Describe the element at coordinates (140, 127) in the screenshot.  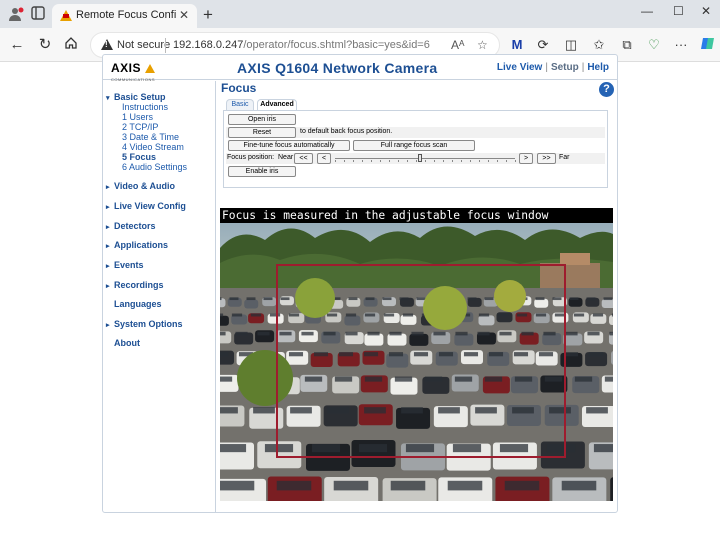
I see `sidebar-subitem-tcpip: 2 TCP/IP` at that location.